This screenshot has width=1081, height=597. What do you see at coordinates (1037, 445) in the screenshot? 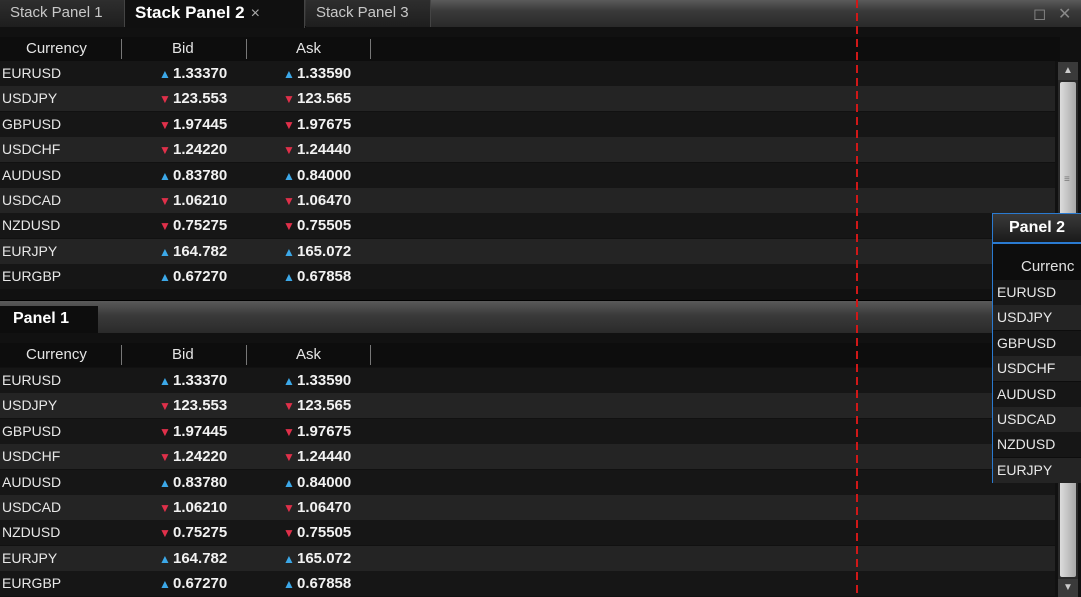
I see `list-item: NZDUSD` at bounding box center [1037, 445].